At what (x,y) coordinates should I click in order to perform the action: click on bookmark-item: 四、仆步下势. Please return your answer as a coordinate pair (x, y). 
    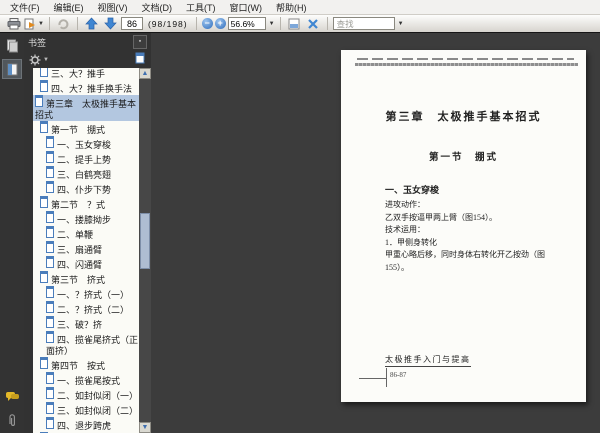
    Looking at the image, I should click on (86, 188).